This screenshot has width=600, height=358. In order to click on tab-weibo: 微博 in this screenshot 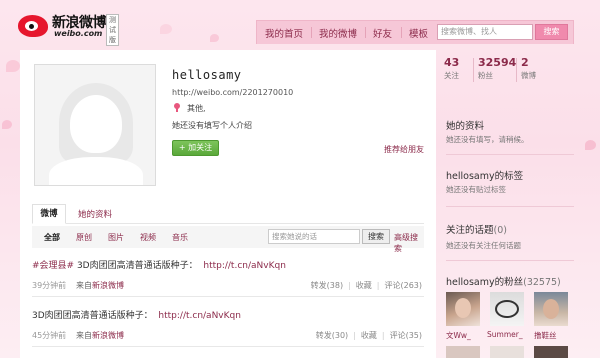, I will do `click(49, 214)`.